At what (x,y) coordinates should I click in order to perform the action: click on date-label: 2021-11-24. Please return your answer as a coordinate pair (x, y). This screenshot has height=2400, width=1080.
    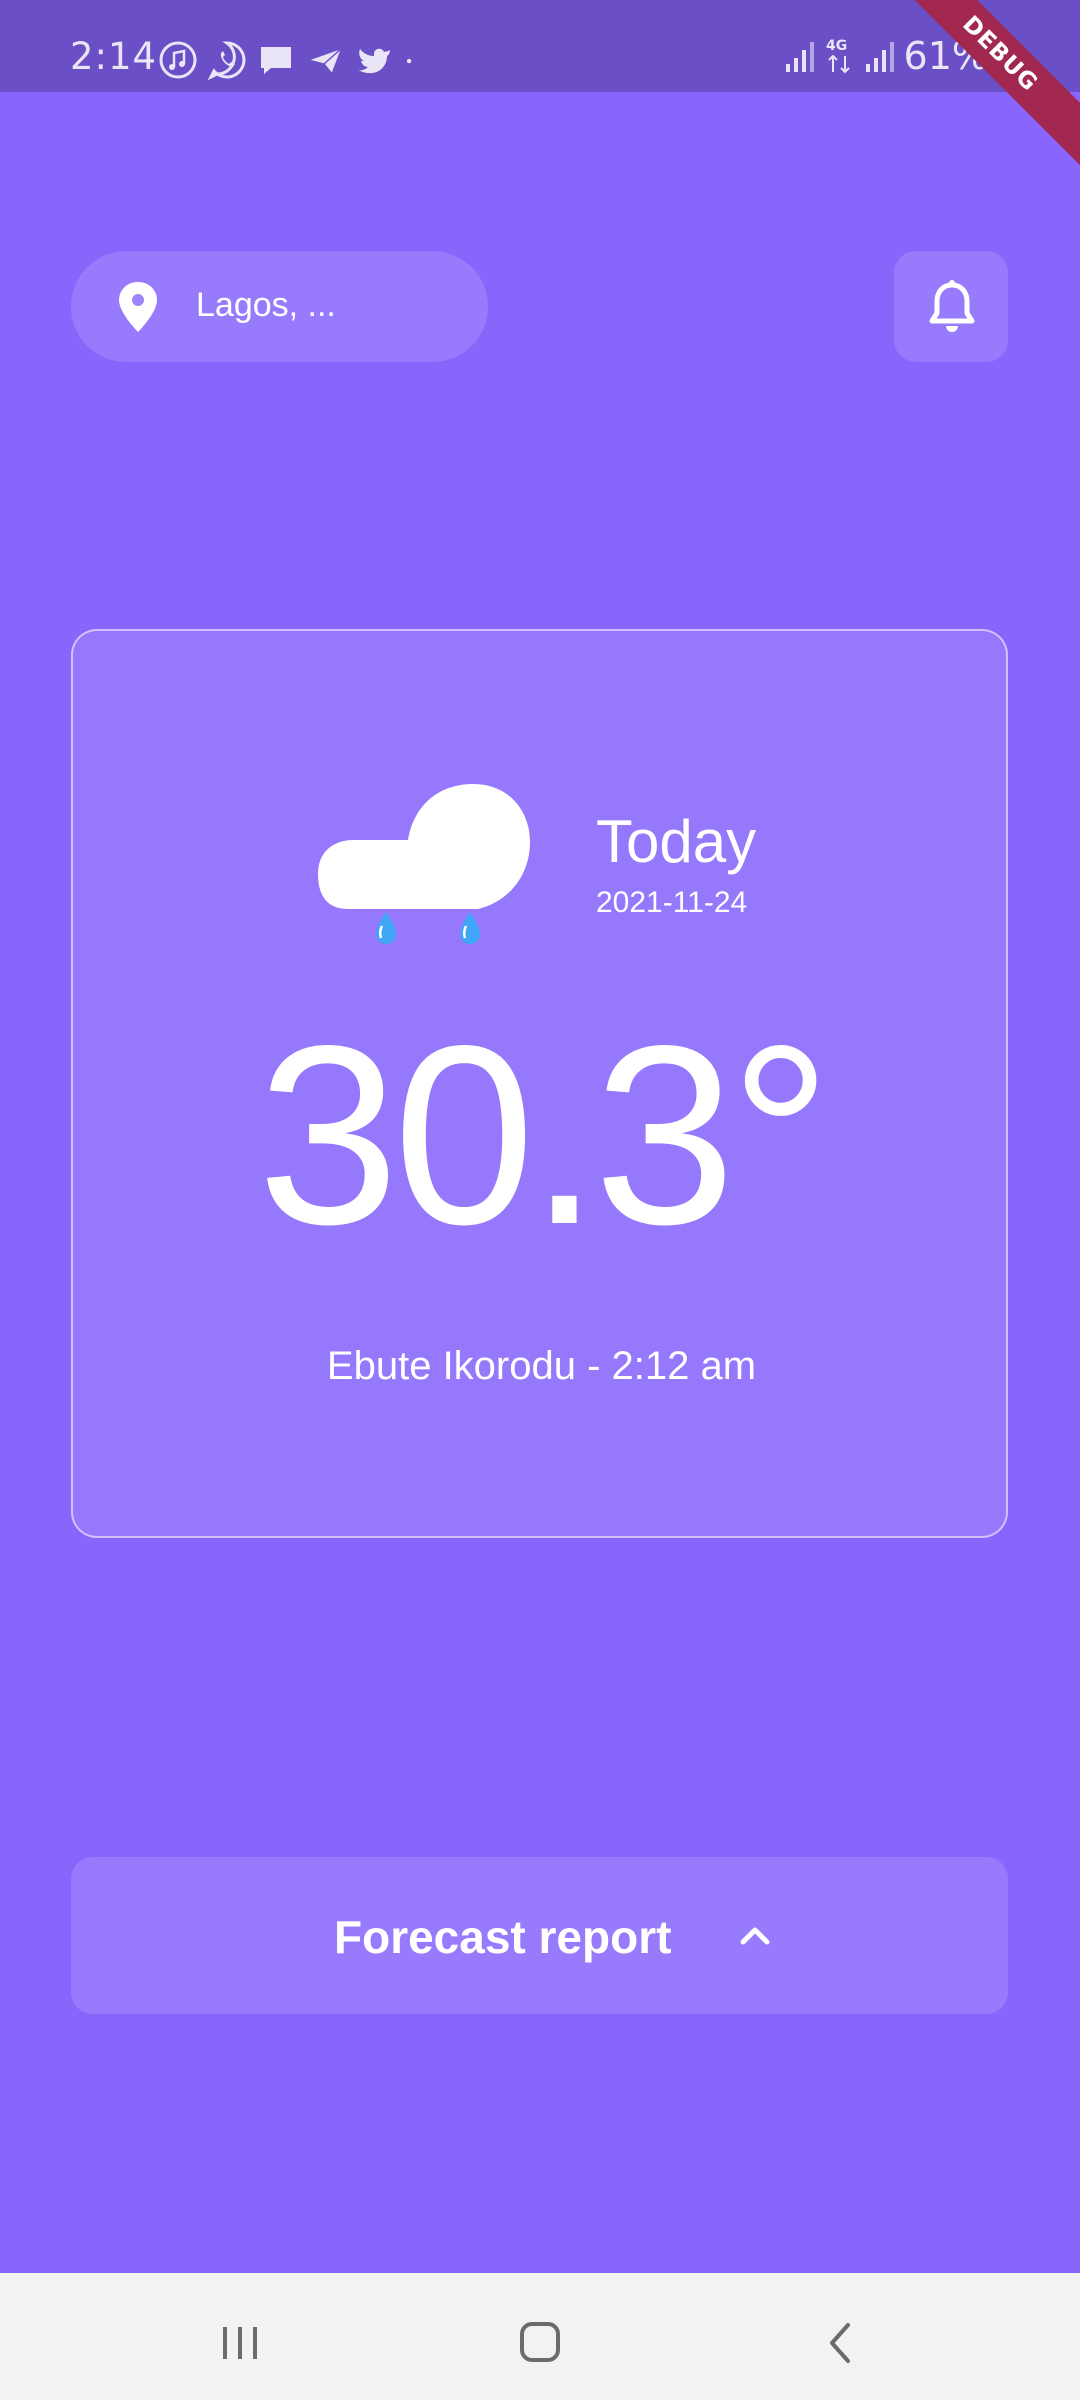
    Looking at the image, I should click on (672, 902).